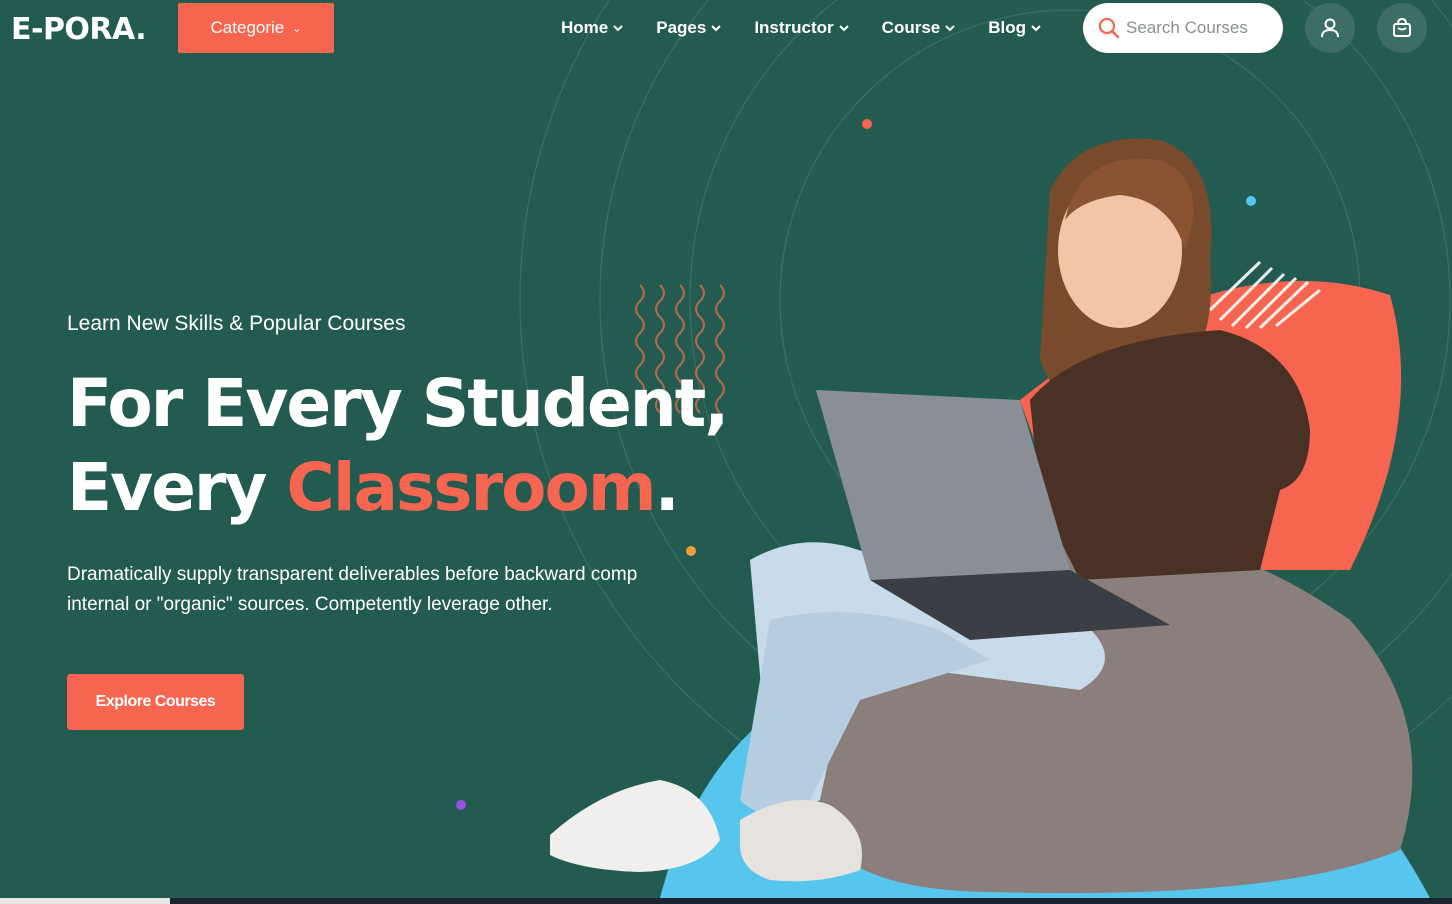  I want to click on nav-label: Blog, so click(1007, 27).